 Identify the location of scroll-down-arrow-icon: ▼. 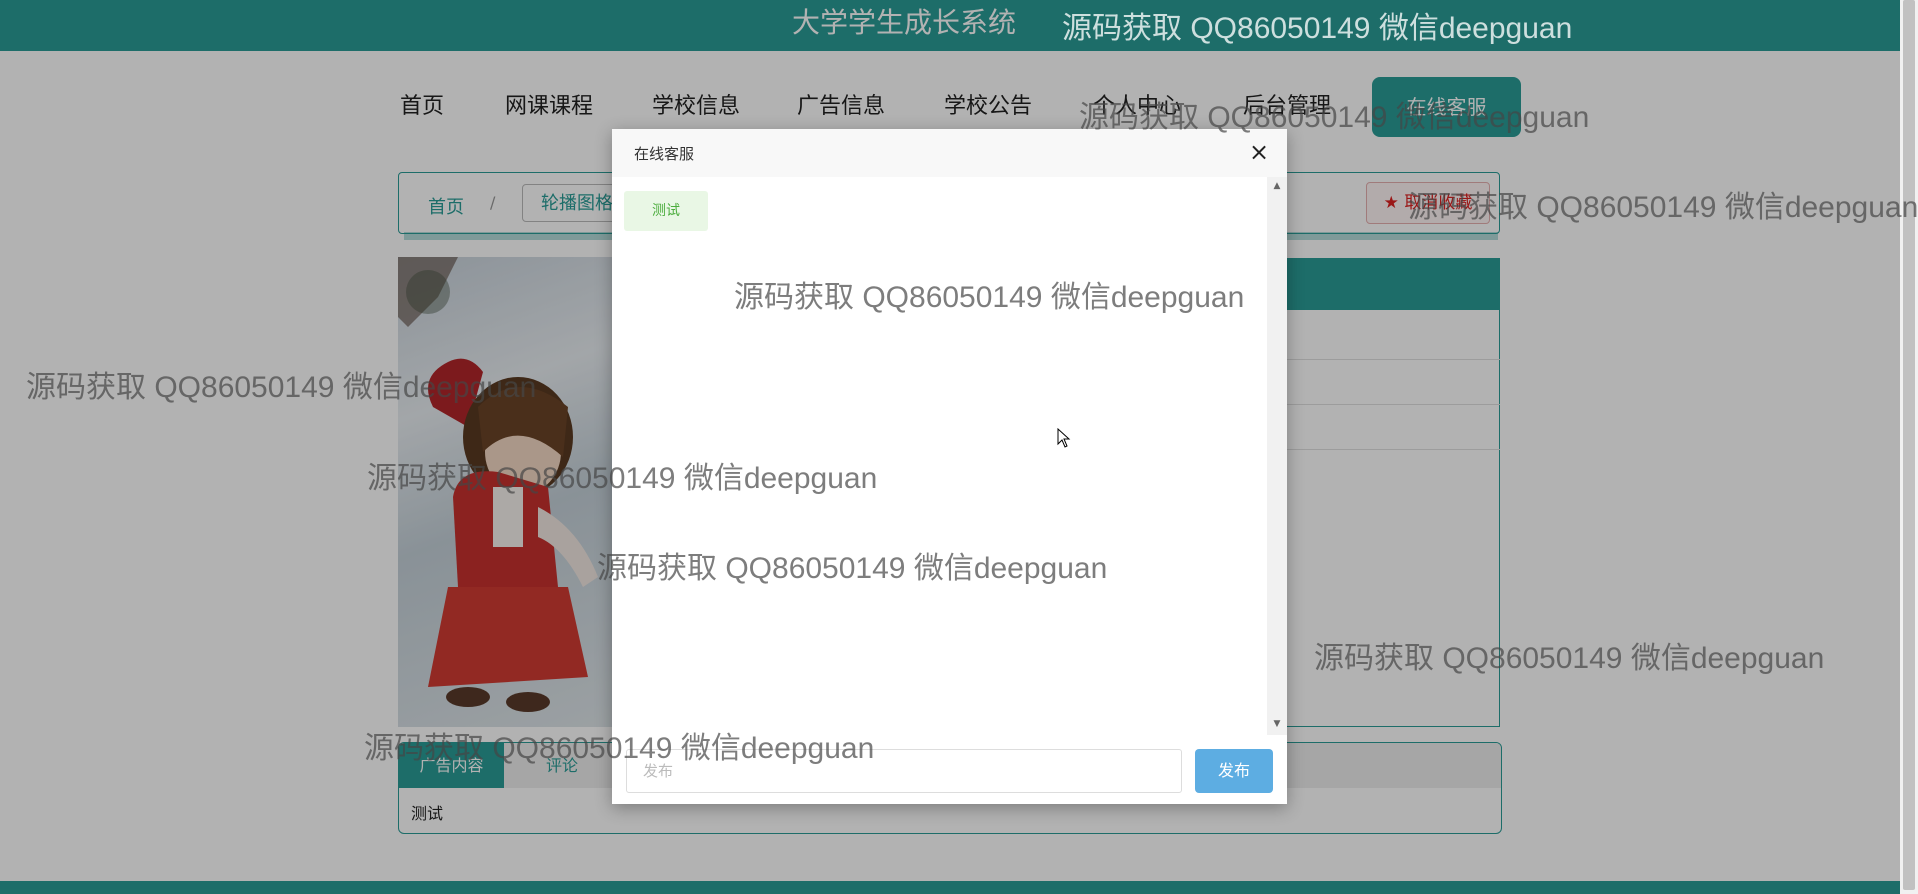
(1277, 724).